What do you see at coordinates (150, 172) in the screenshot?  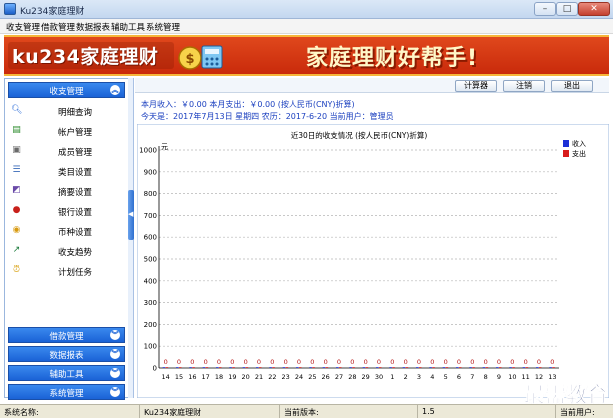 I see `y-tick-label: 900` at bounding box center [150, 172].